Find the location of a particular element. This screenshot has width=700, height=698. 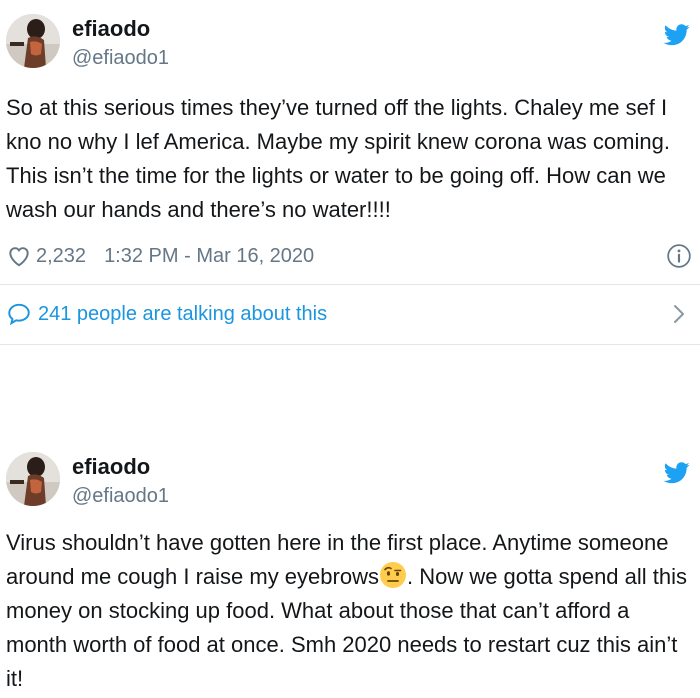

tweet-timestamp: 1:32 PM - Mar 16, 2020 is located at coordinates (209, 256).